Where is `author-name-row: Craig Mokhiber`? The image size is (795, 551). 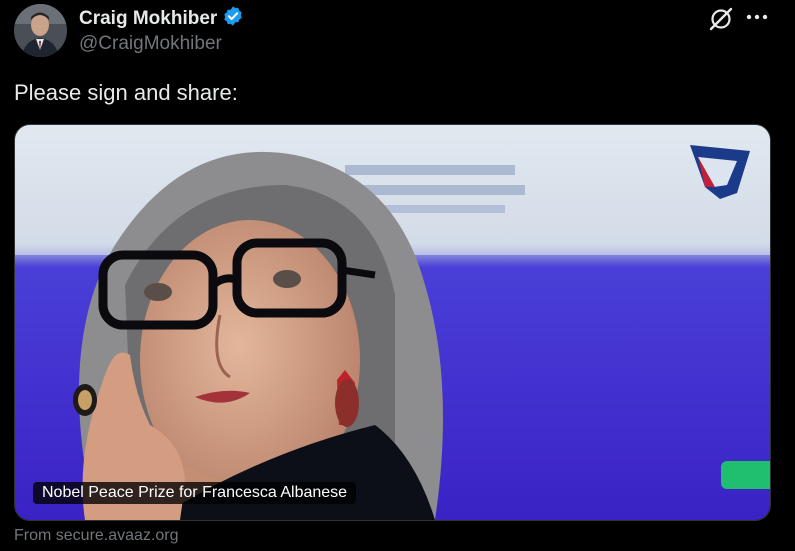
author-name-row: Craig Mokhiber is located at coordinates (161, 18).